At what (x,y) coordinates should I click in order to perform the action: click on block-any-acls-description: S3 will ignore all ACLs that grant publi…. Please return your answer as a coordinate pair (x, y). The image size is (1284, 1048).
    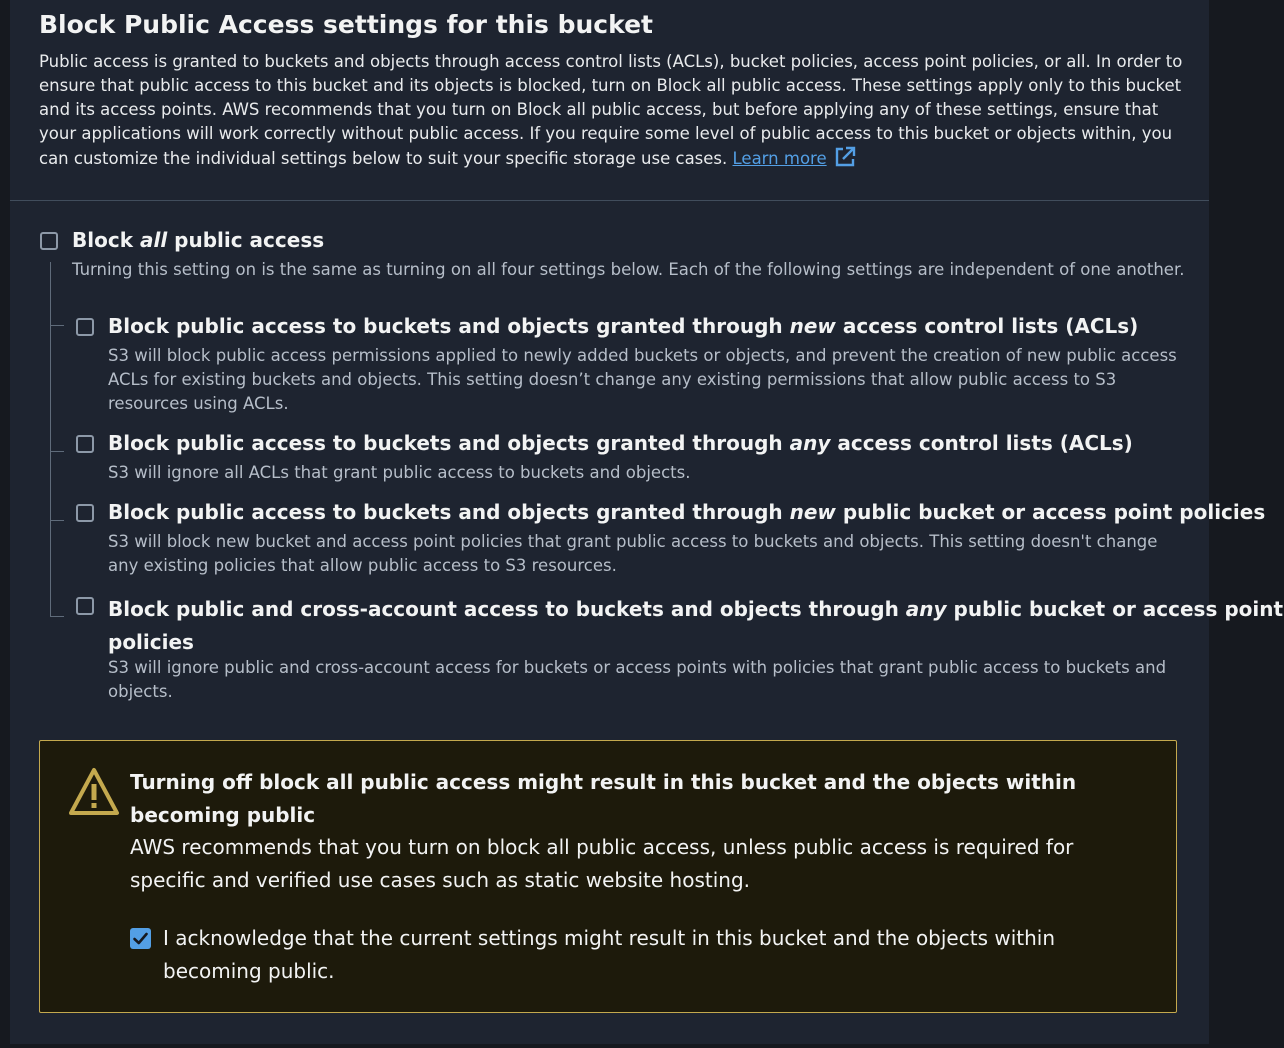
    Looking at the image, I should click on (399, 472).